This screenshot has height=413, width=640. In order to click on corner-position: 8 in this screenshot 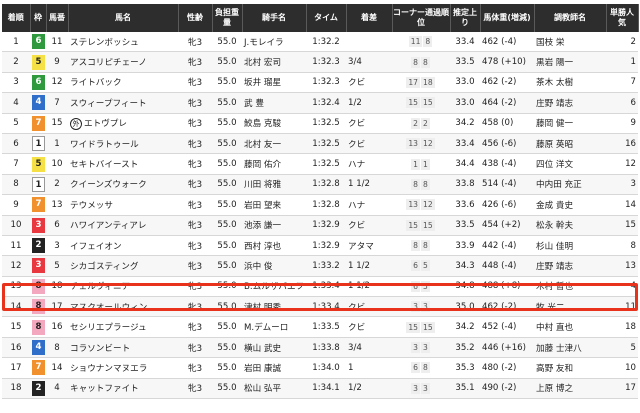, I will do `click(415, 184)`.